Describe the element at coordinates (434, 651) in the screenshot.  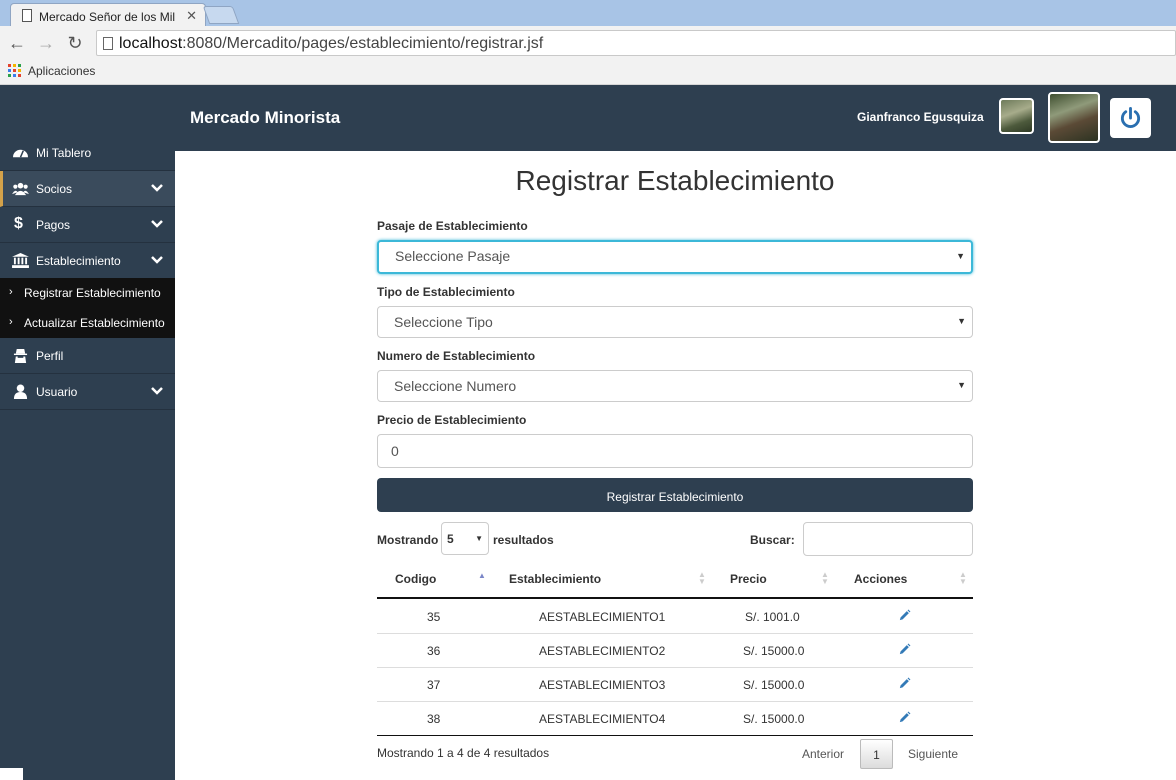
I see `cell-codigo: 36` at that location.